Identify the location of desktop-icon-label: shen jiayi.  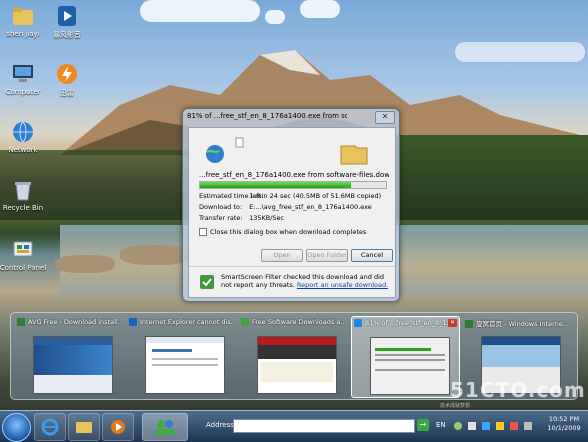
(23, 34).